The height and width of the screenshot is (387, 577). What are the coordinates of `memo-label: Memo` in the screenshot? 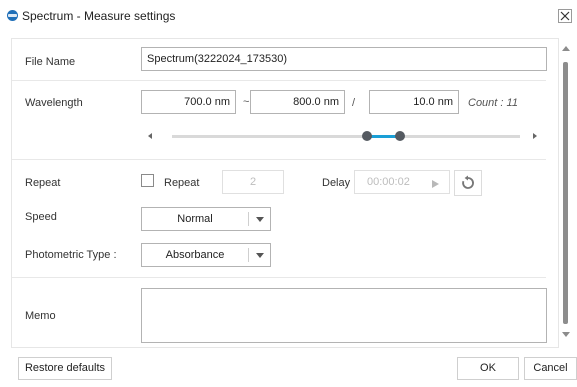 It's located at (40, 316).